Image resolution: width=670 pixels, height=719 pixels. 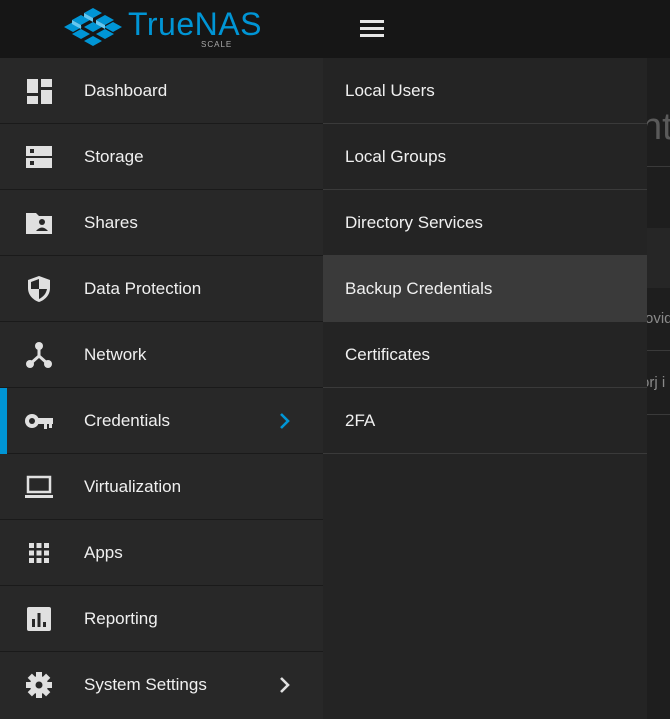 I want to click on dashboard-icon, so click(x=39, y=91).